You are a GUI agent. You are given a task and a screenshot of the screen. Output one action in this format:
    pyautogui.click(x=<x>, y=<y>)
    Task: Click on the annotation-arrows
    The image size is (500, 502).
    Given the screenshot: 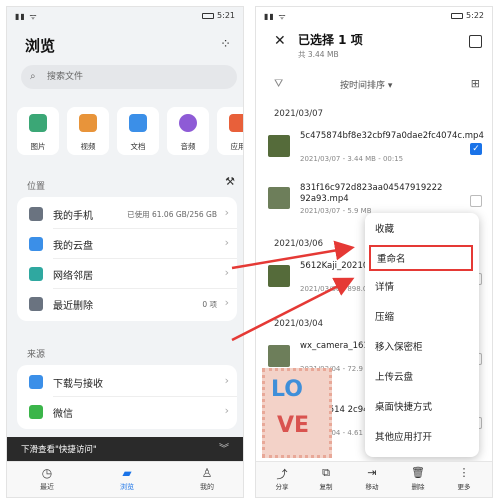 What is the action you would take?
    pyautogui.click(x=293, y=291)
    